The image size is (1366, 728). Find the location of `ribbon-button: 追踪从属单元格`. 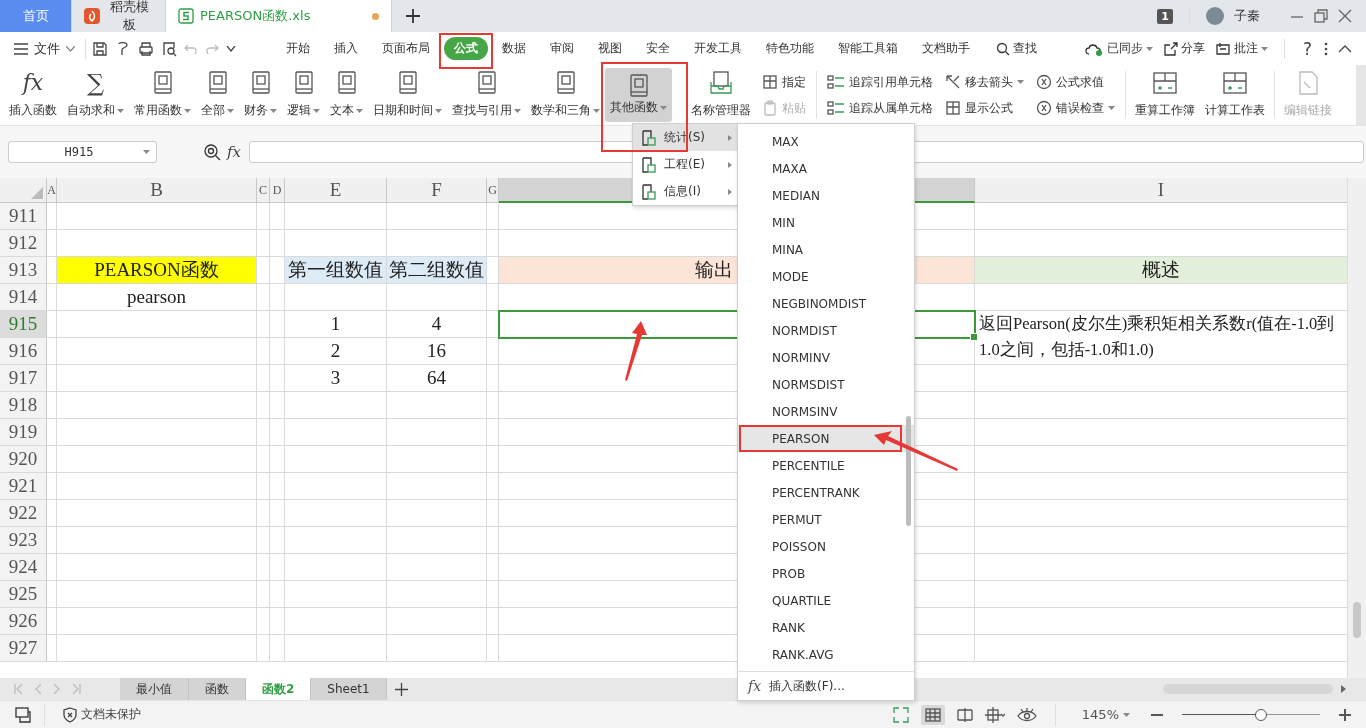

ribbon-button: 追踪从属单元格 is located at coordinates (880, 108).